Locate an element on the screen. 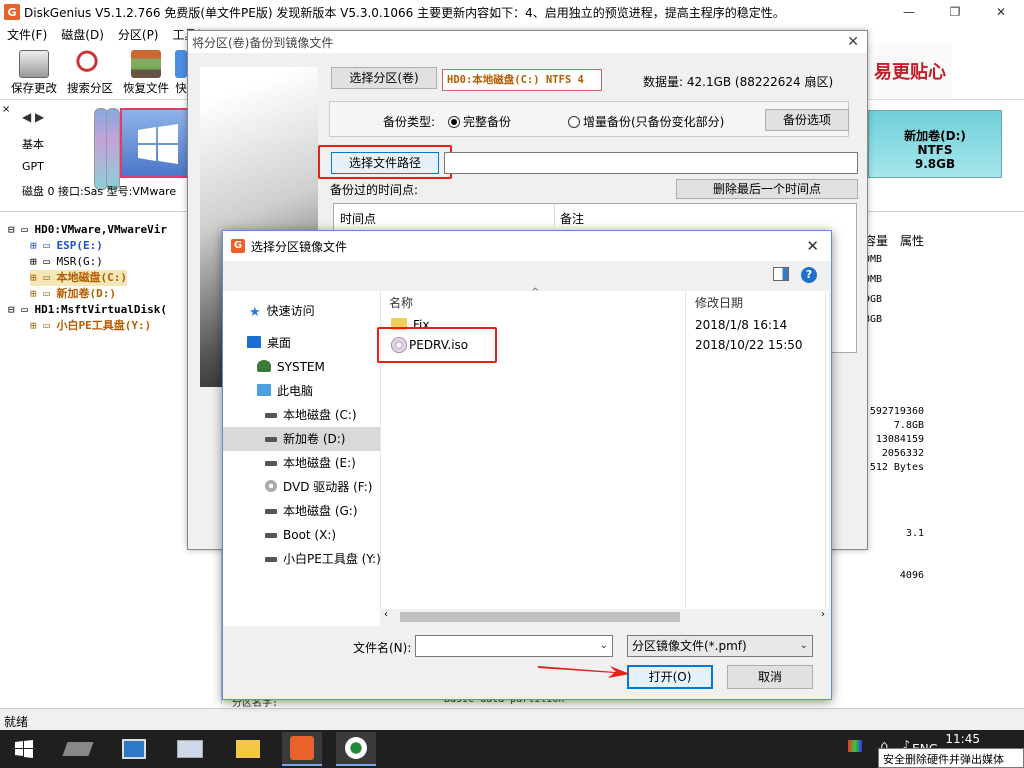 This screenshot has width=1024, height=768. open-button: 打开(O) is located at coordinates (670, 677).